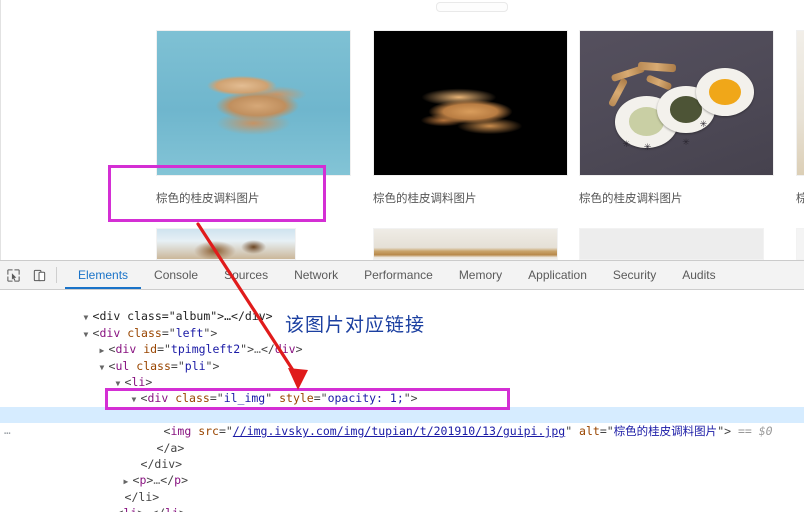  What do you see at coordinates (402, 307) in the screenshot?
I see `dom-node-album: ▼ <div class="album">…</div>` at bounding box center [402, 307].